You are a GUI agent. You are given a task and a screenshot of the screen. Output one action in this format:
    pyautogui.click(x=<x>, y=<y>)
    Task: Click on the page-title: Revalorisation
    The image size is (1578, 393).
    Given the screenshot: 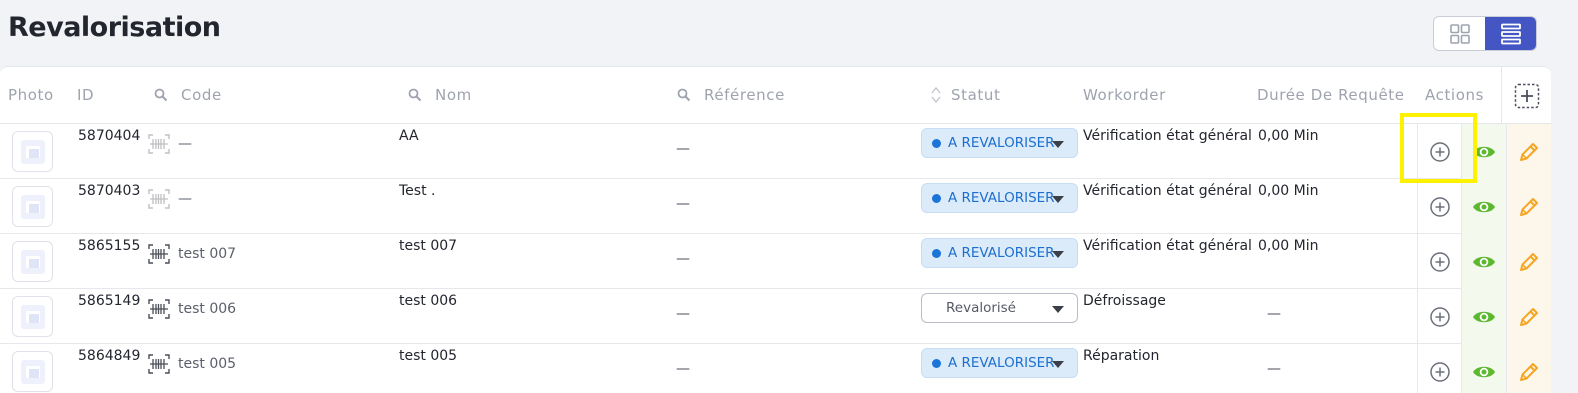 What is the action you would take?
    pyautogui.click(x=114, y=27)
    